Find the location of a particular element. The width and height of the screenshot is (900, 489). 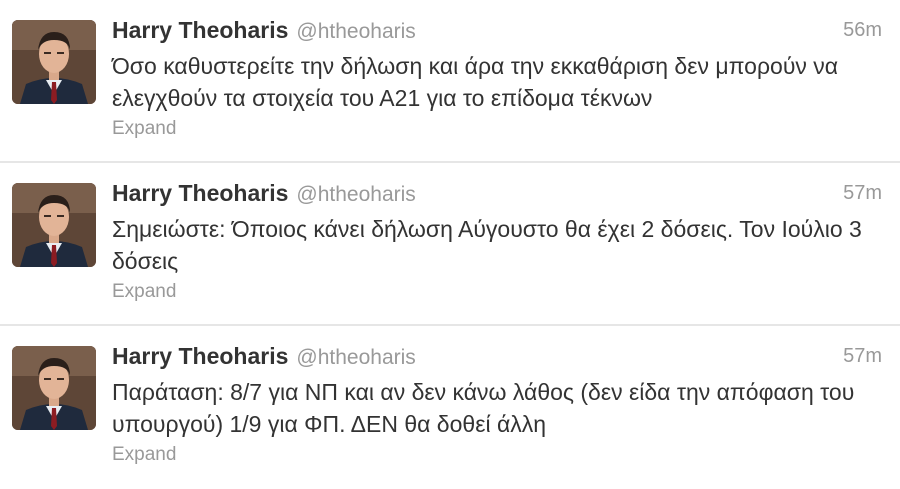

tweet-timestamp: 56m is located at coordinates (862, 30).